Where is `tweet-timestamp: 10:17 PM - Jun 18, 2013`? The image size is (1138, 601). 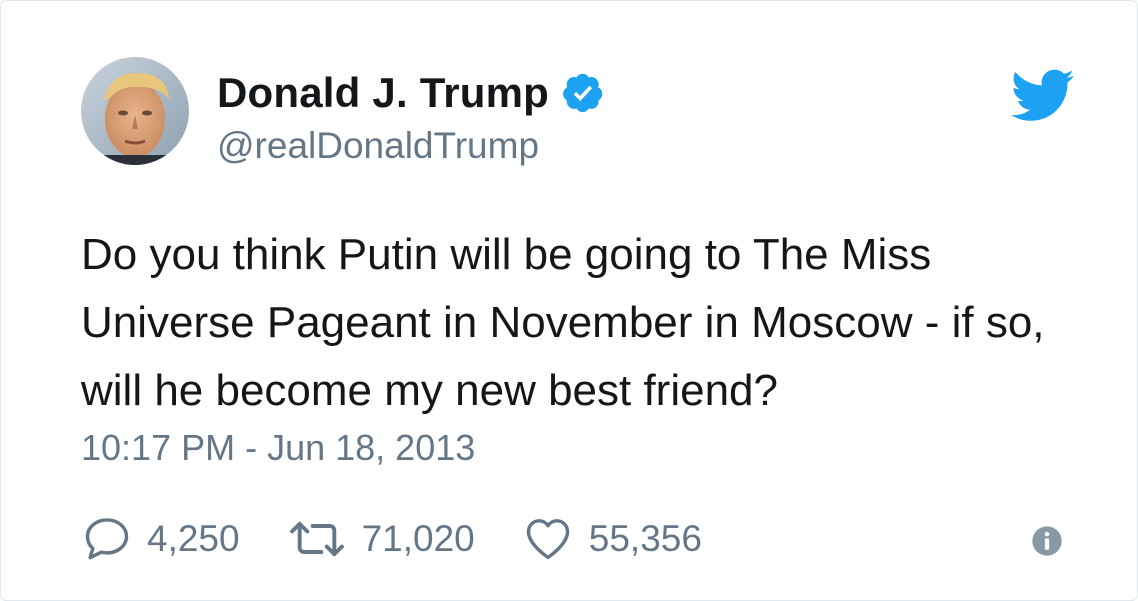
tweet-timestamp: 10:17 PM - Jun 18, 2013 is located at coordinates (278, 448).